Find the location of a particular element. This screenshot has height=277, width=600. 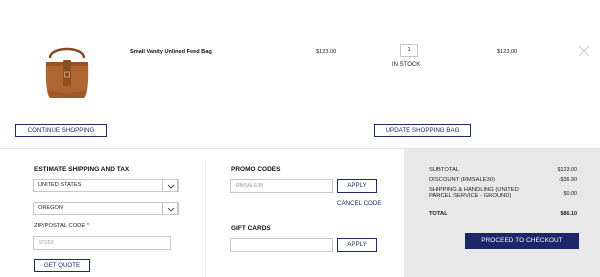

shipping-value: $0.00 is located at coordinates (570, 194).